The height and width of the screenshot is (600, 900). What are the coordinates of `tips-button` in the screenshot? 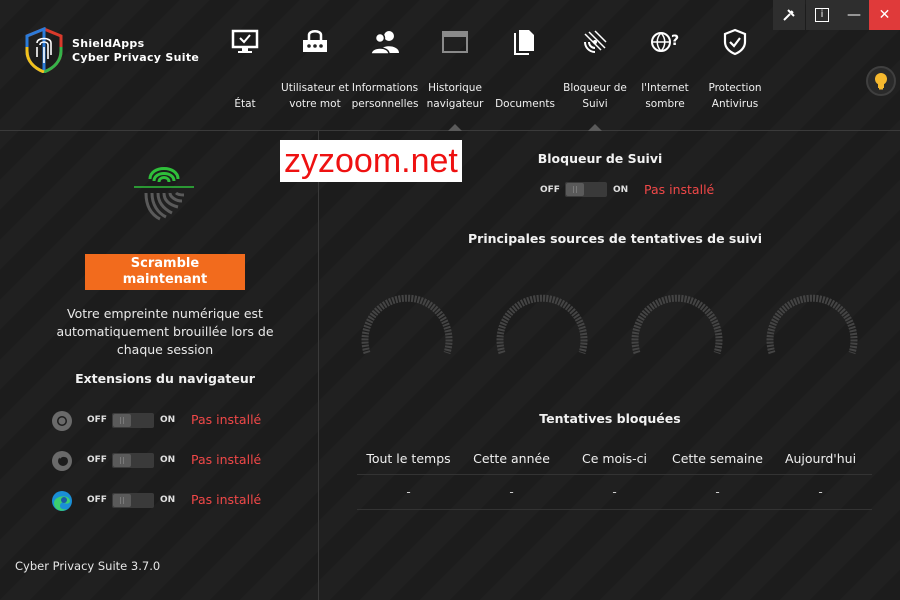 It's located at (881, 81).